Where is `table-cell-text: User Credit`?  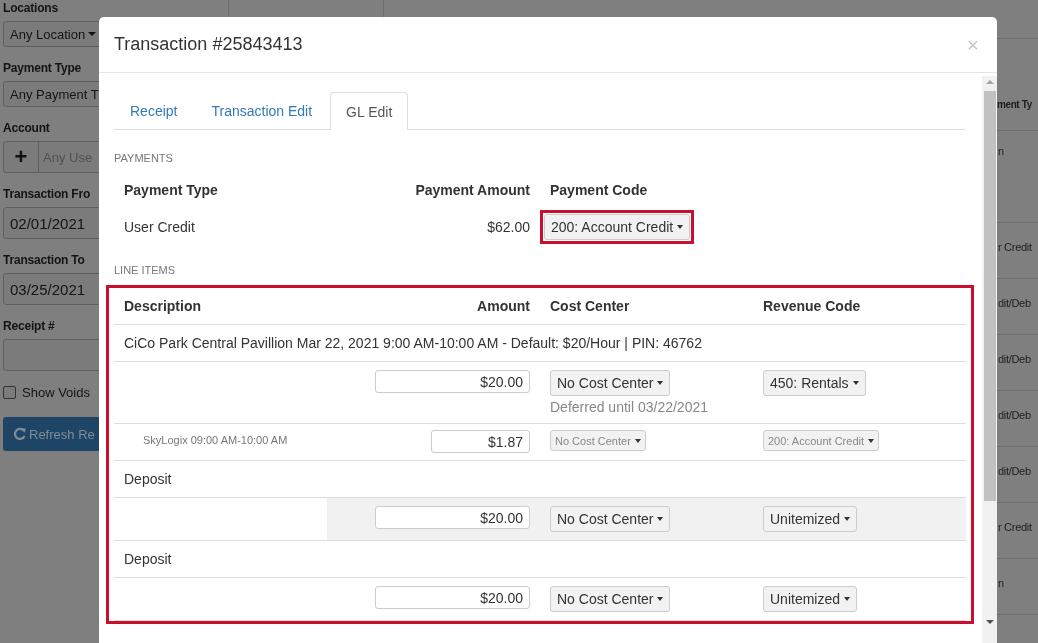
table-cell-text: User Credit is located at coordinates (159, 227).